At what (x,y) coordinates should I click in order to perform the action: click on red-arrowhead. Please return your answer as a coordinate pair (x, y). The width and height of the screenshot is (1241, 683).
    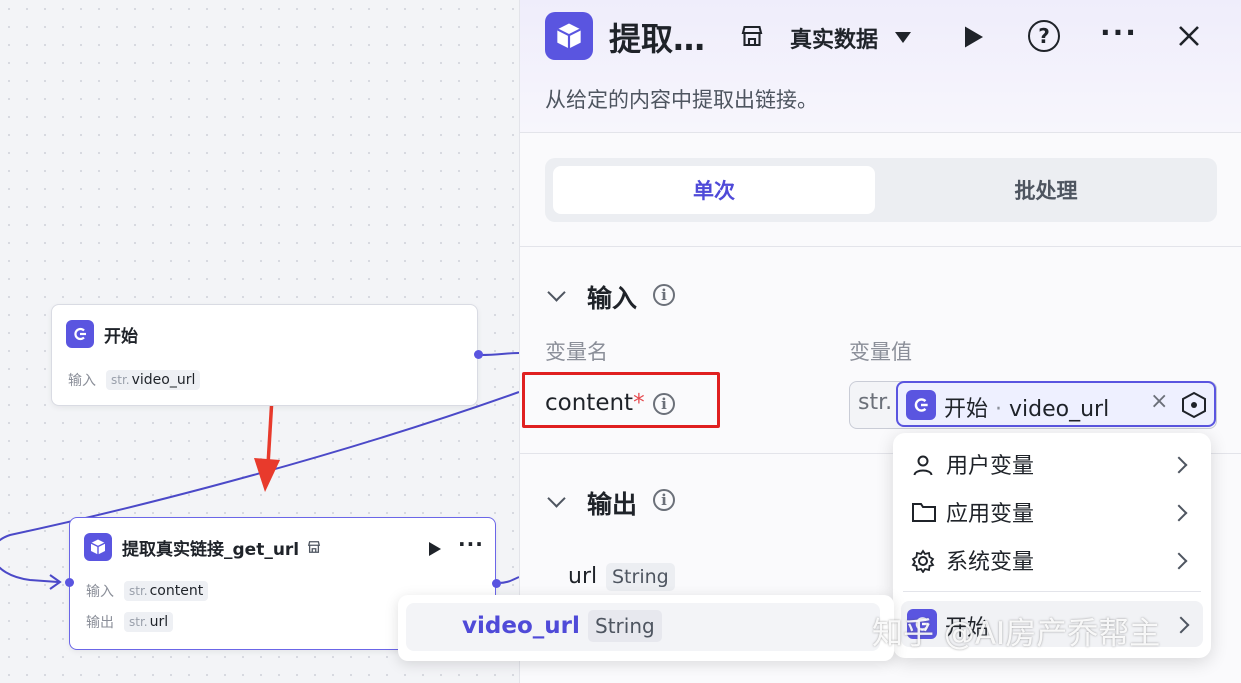
    Looking at the image, I should click on (267, 475).